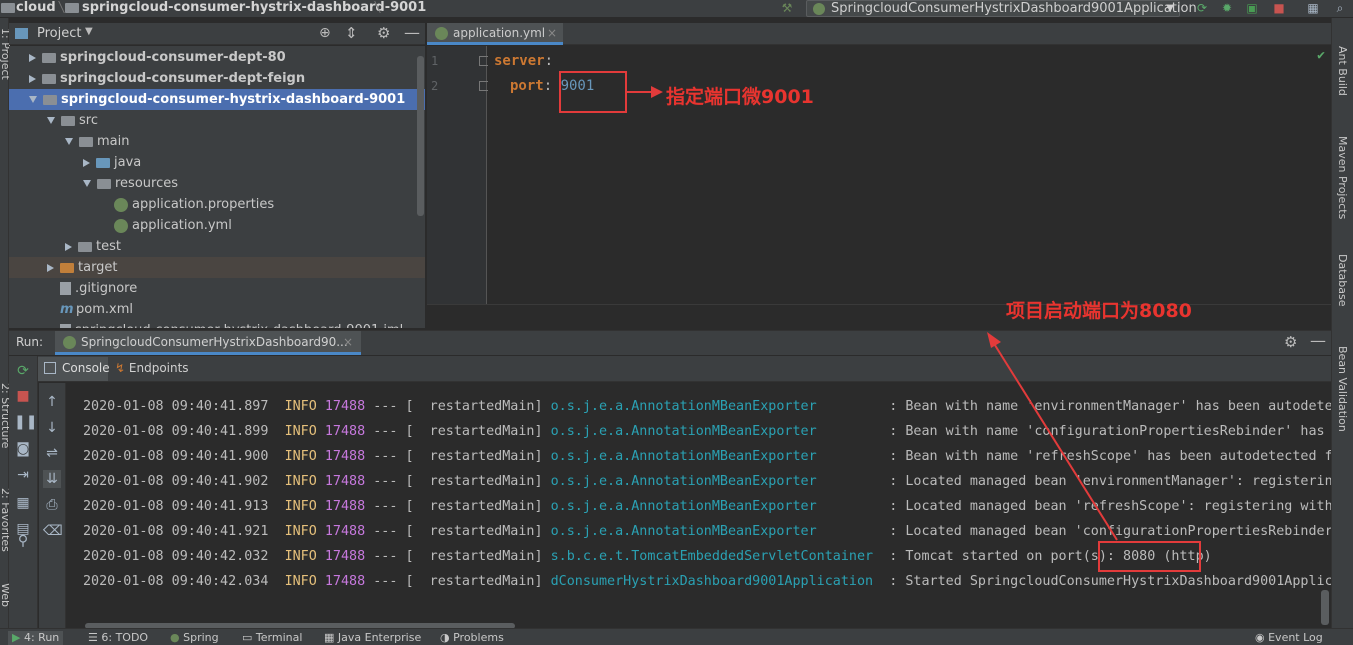 This screenshot has height=645, width=1353. What do you see at coordinates (217, 120) in the screenshot?
I see `tree-item: src` at bounding box center [217, 120].